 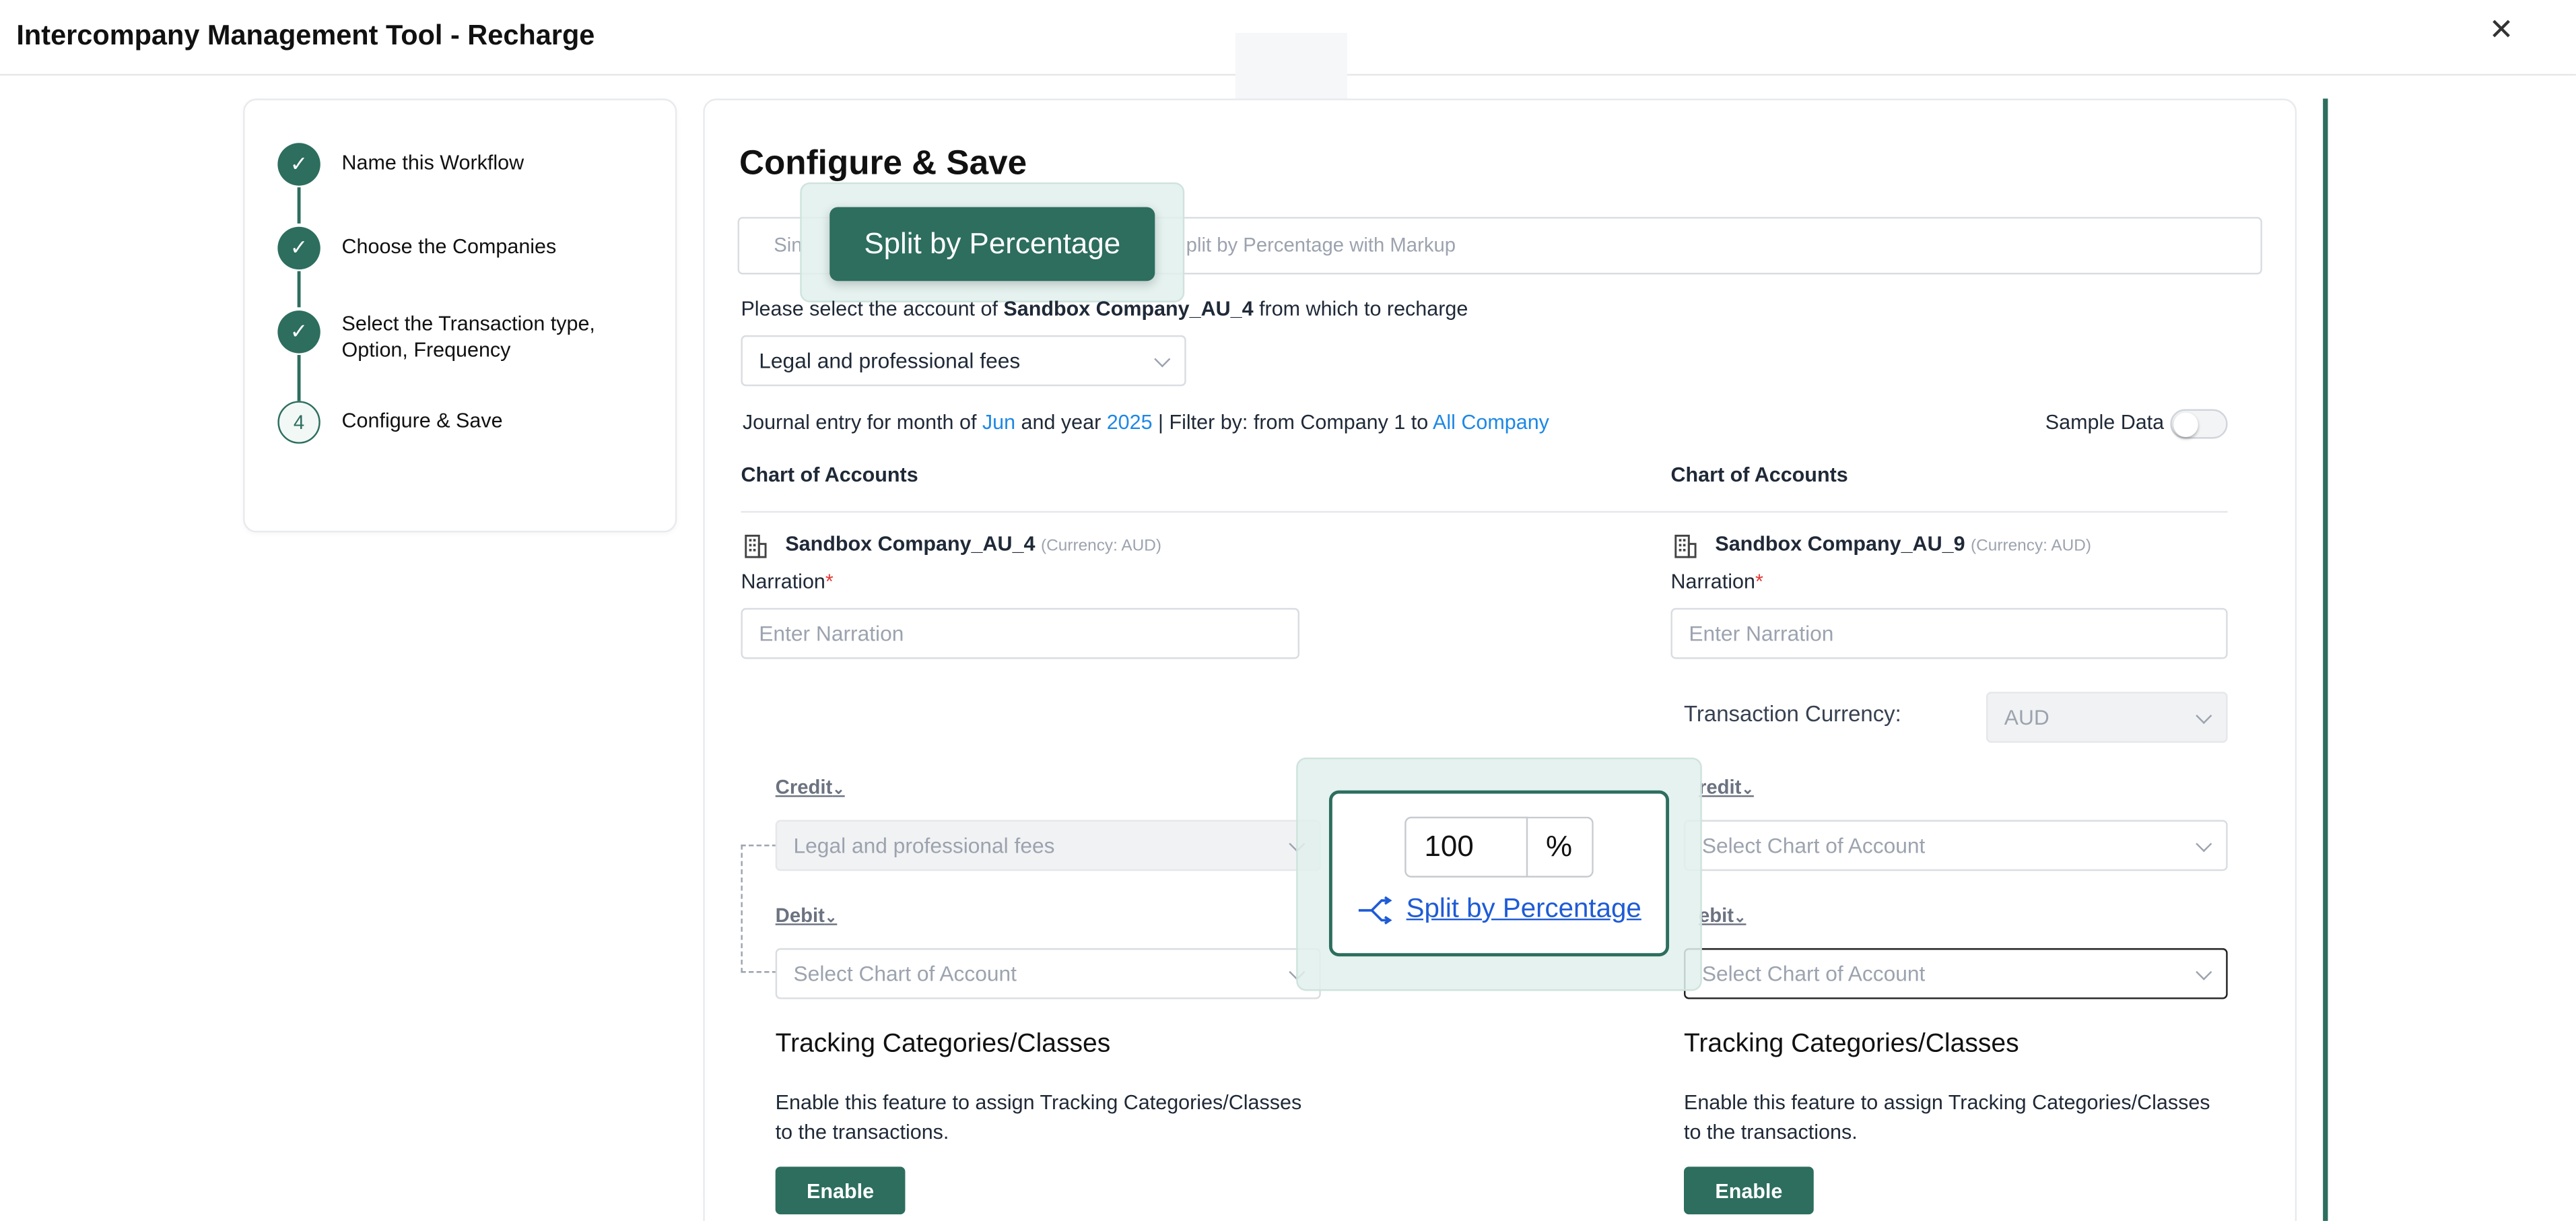 What do you see at coordinates (1484, 511) in the screenshot?
I see `section-divider` at bounding box center [1484, 511].